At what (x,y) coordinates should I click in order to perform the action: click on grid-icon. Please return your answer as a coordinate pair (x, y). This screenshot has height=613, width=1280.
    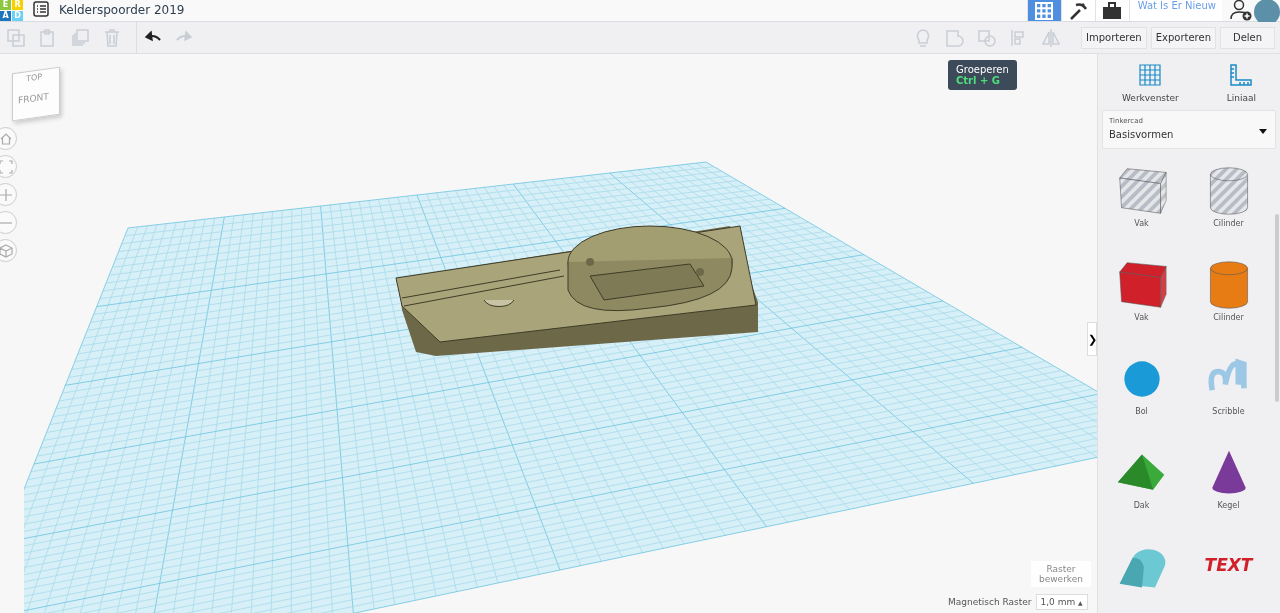
    Looking at the image, I should click on (1150, 75).